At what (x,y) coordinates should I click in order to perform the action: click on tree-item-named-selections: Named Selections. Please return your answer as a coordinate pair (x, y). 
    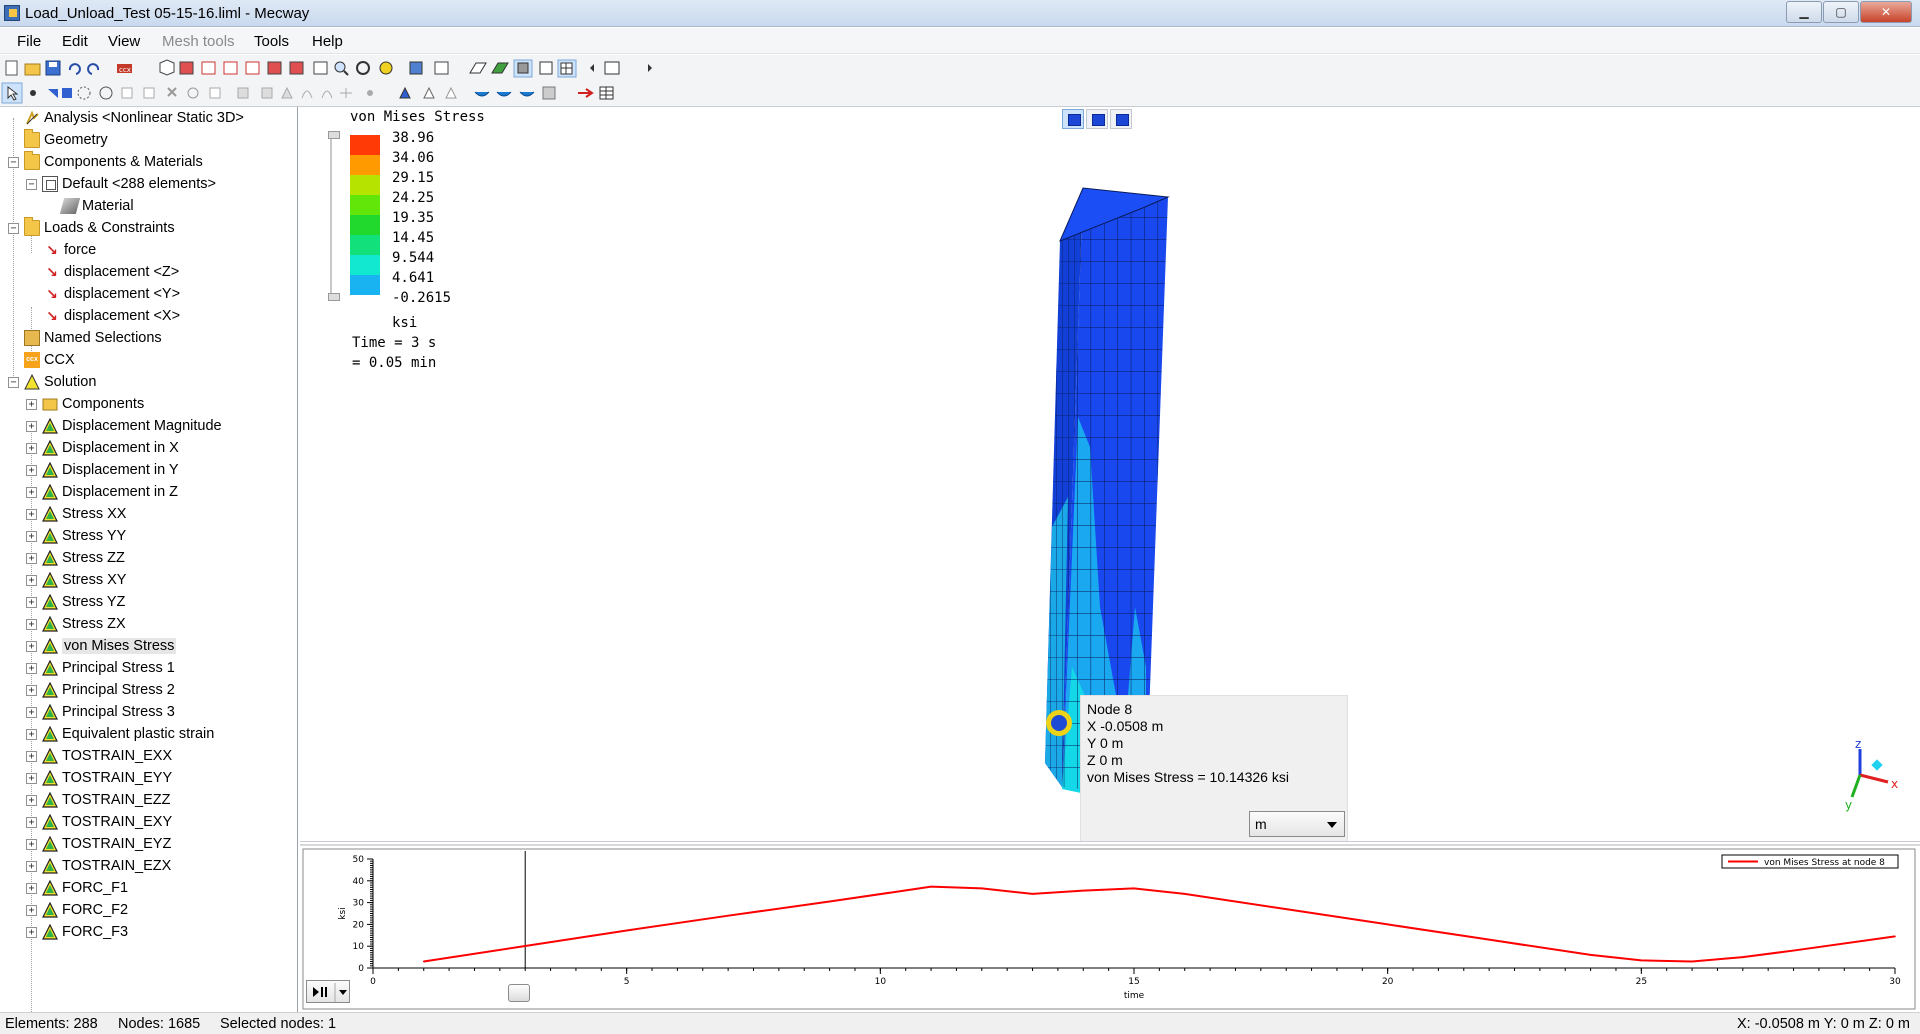
    Looking at the image, I should click on (93, 338).